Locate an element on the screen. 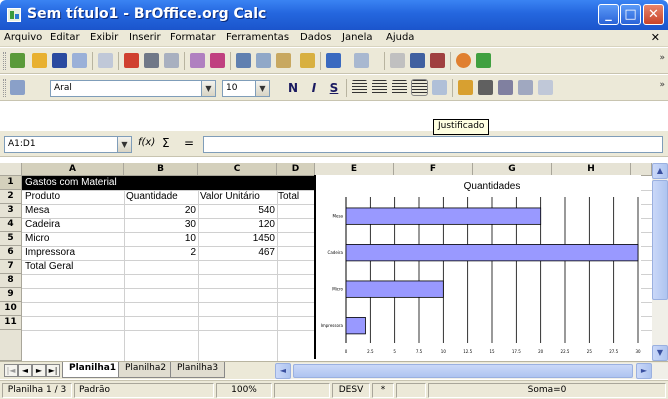 The image size is (668, 399). status-sum: Soma=0 is located at coordinates (547, 390).